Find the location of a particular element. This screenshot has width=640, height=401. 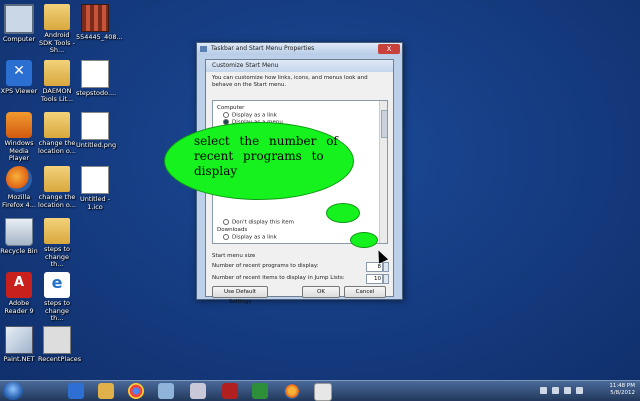

desktop-icon-media-player: Windows Media Player is located at coordinates (19, 137).